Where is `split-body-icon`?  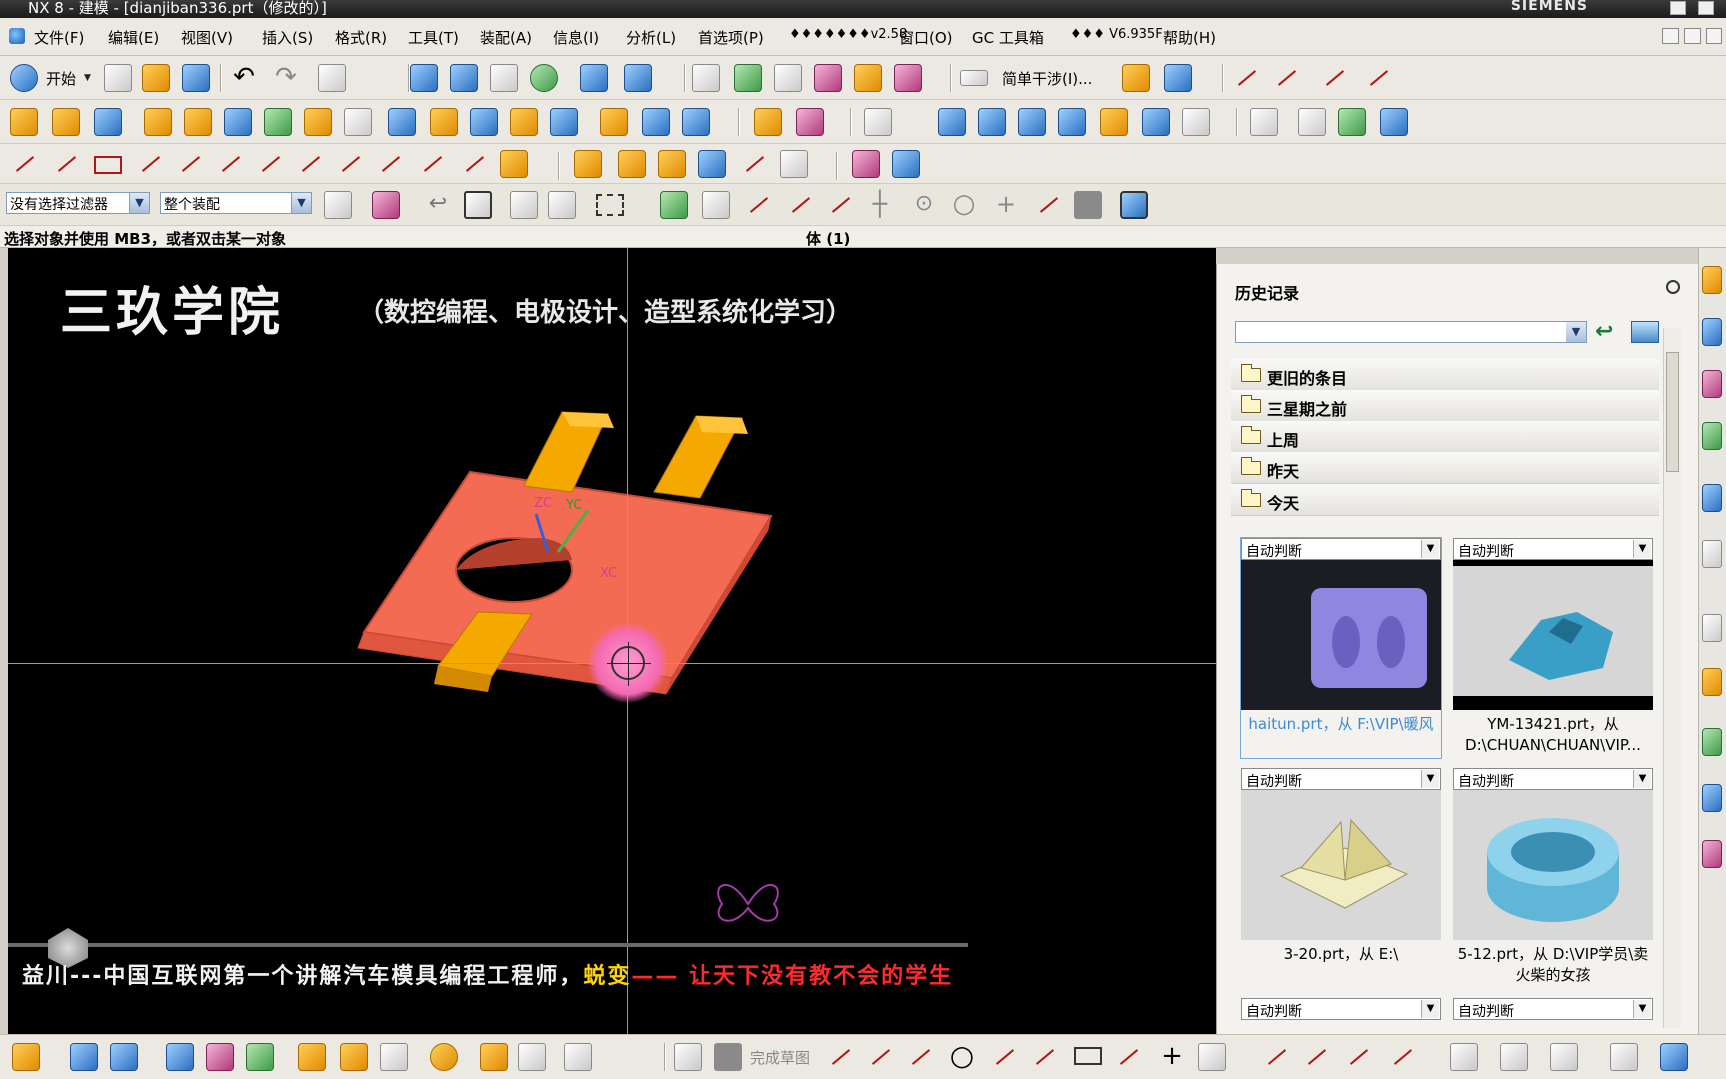 split-body-icon is located at coordinates (614, 122).